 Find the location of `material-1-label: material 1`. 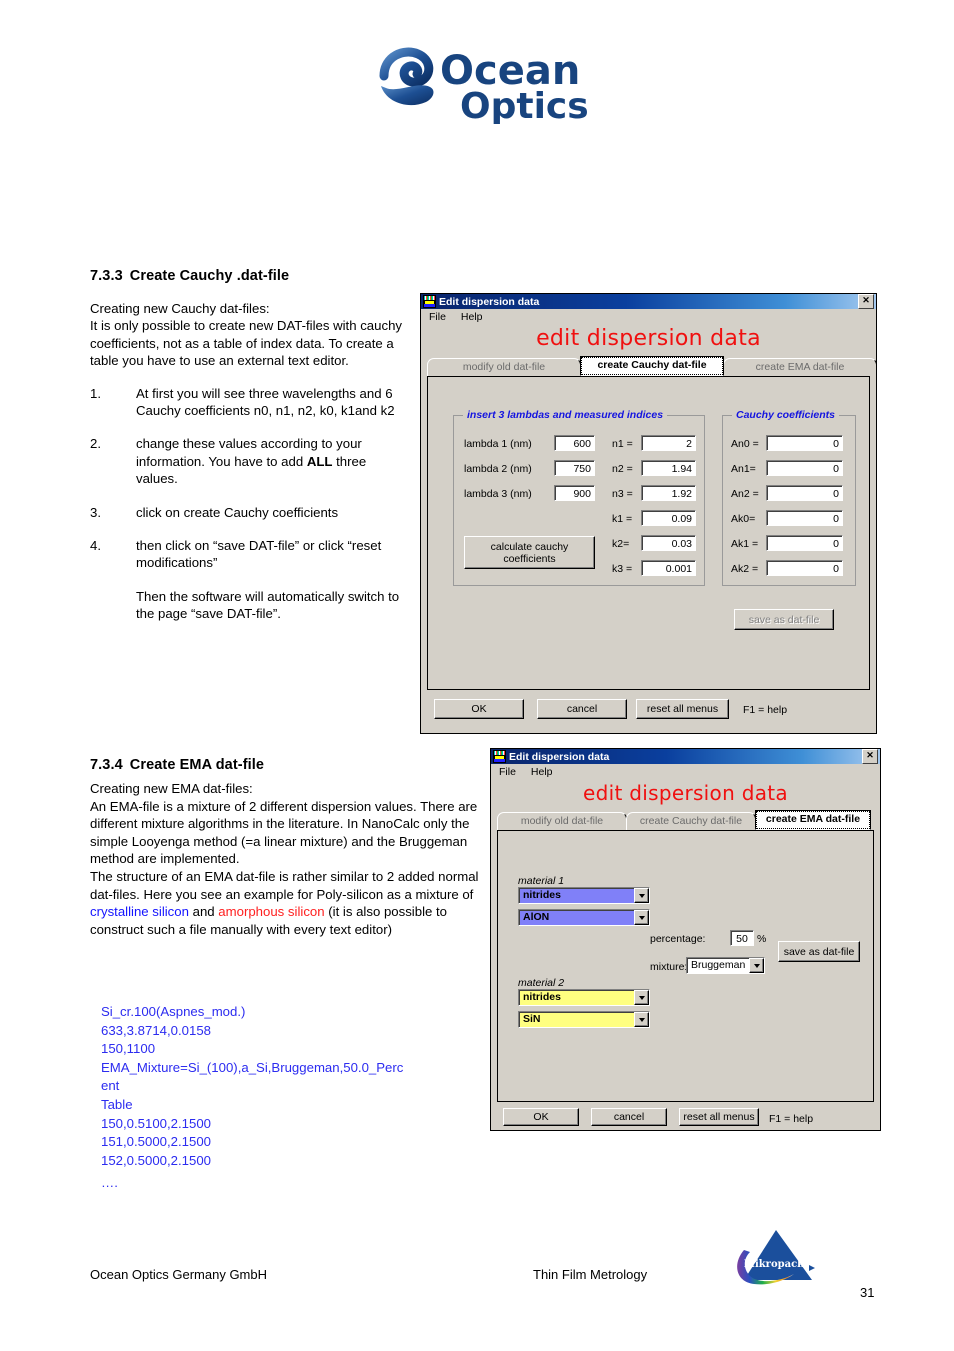

material-1-label: material 1 is located at coordinates (541, 881).